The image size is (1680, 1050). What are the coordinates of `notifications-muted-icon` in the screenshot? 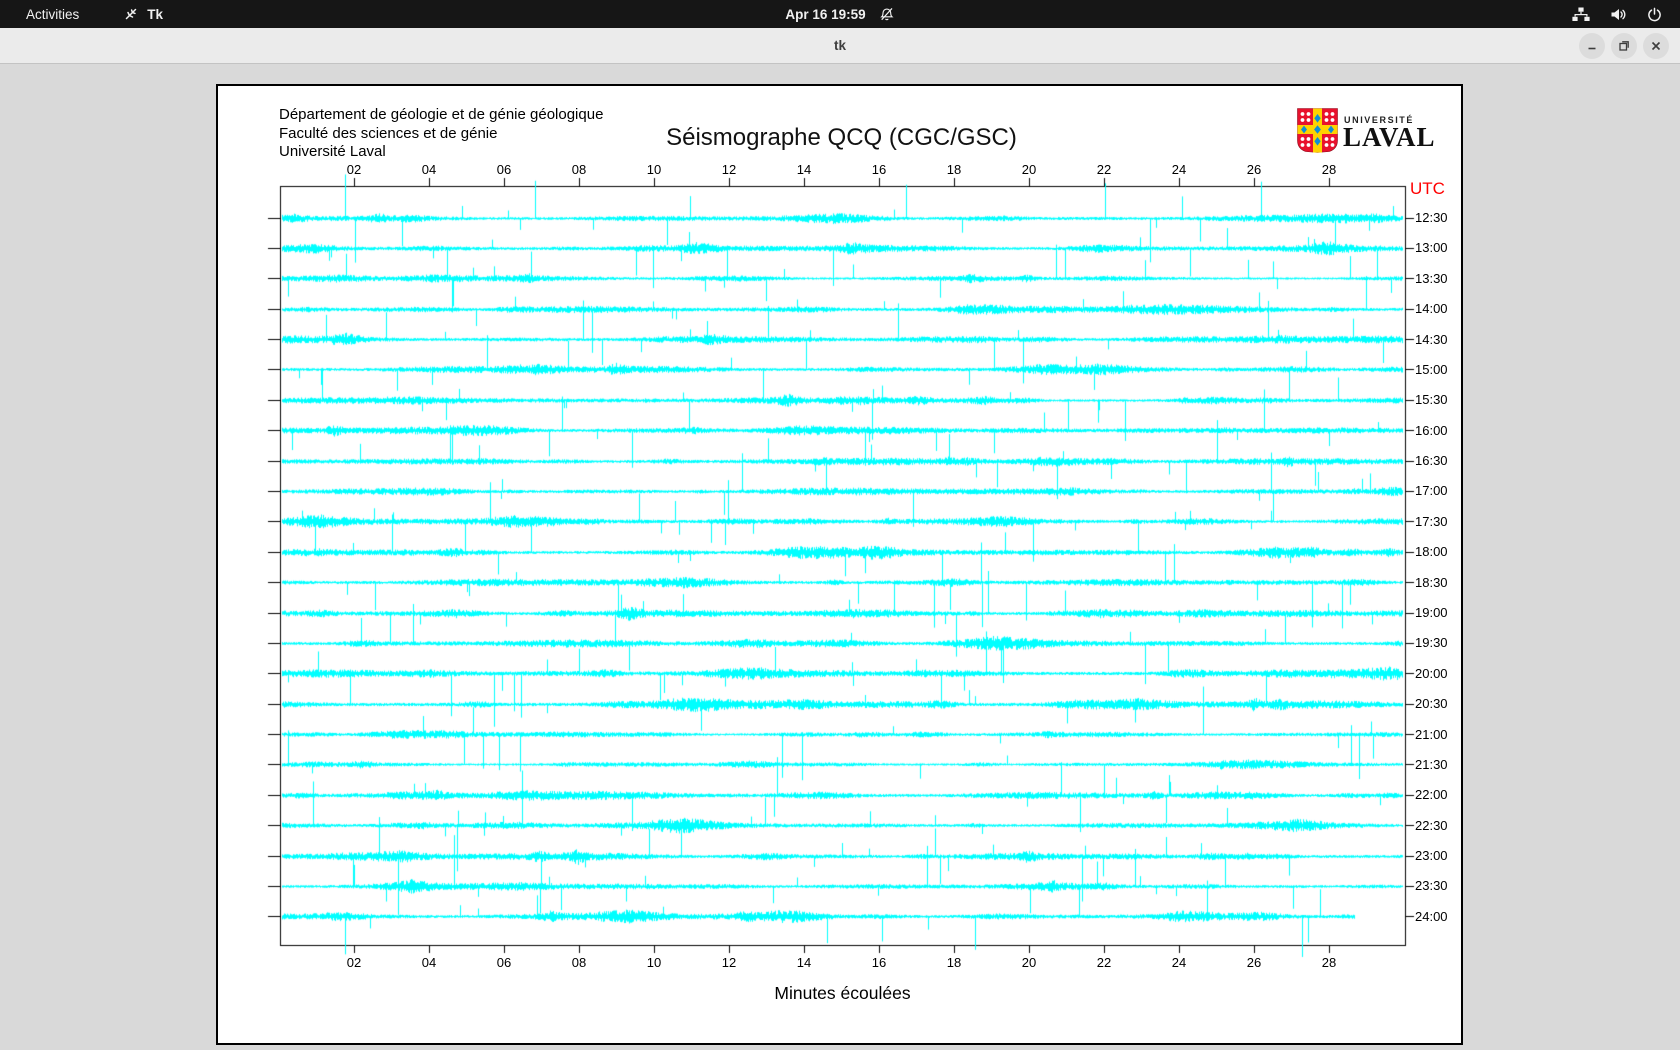 It's located at (887, 13).